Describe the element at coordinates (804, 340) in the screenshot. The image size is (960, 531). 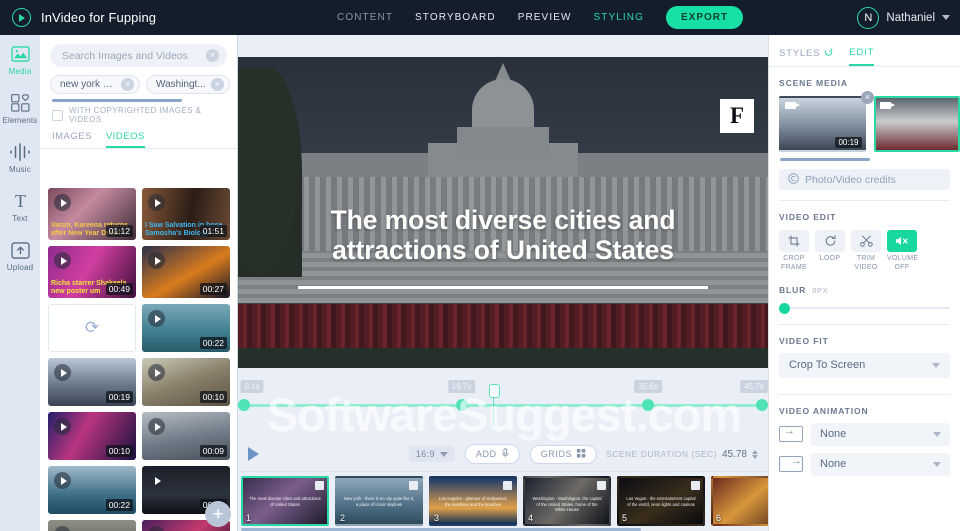
I see `video-fit-title: VIDEO FIT` at that location.